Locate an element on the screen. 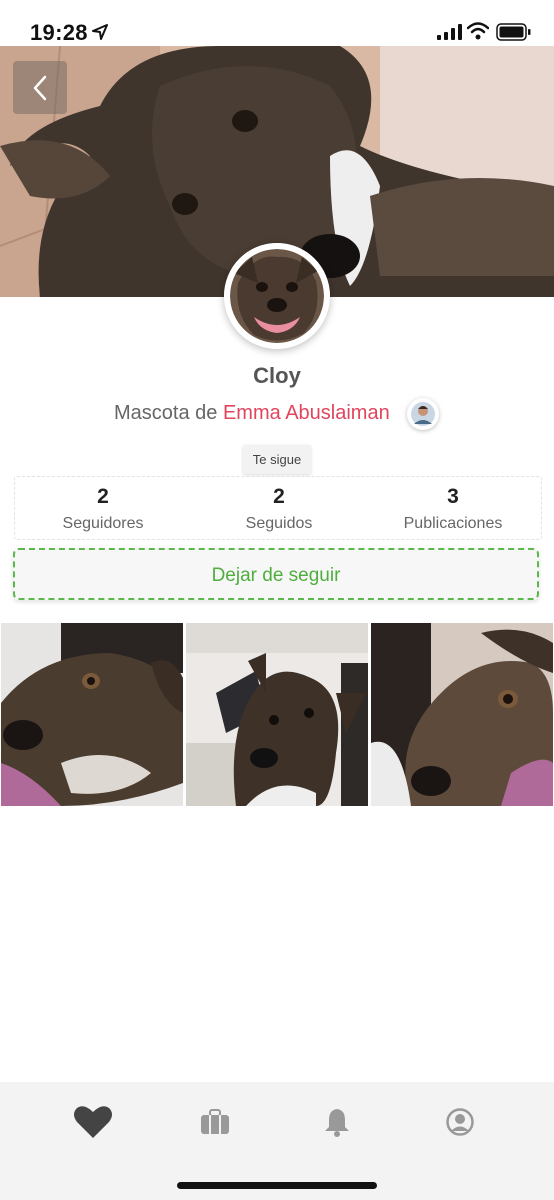 This screenshot has width=554, height=1200. posts-label: Publicaciones is located at coordinates (453, 523).